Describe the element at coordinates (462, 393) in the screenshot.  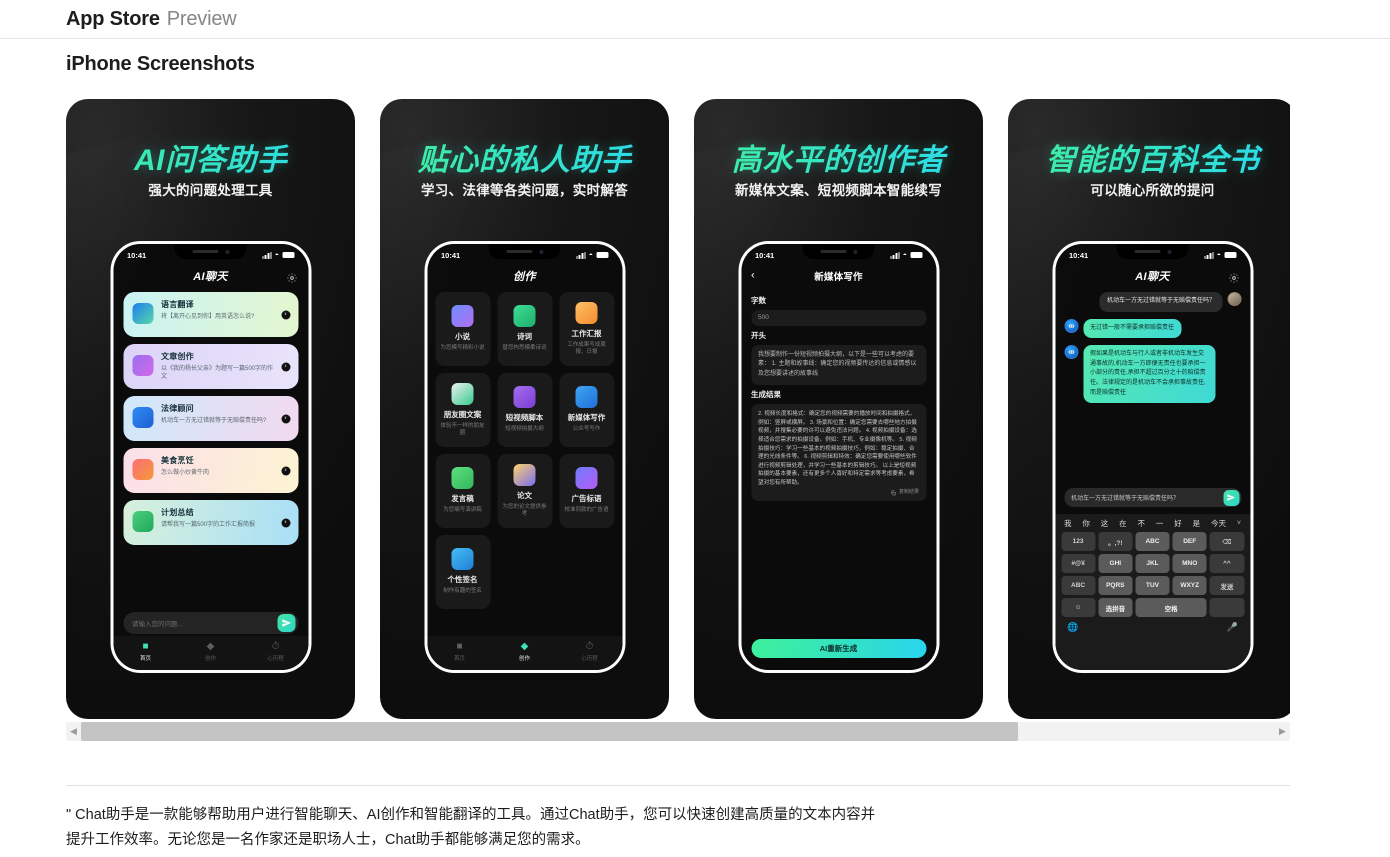
I see `moments-icon` at that location.